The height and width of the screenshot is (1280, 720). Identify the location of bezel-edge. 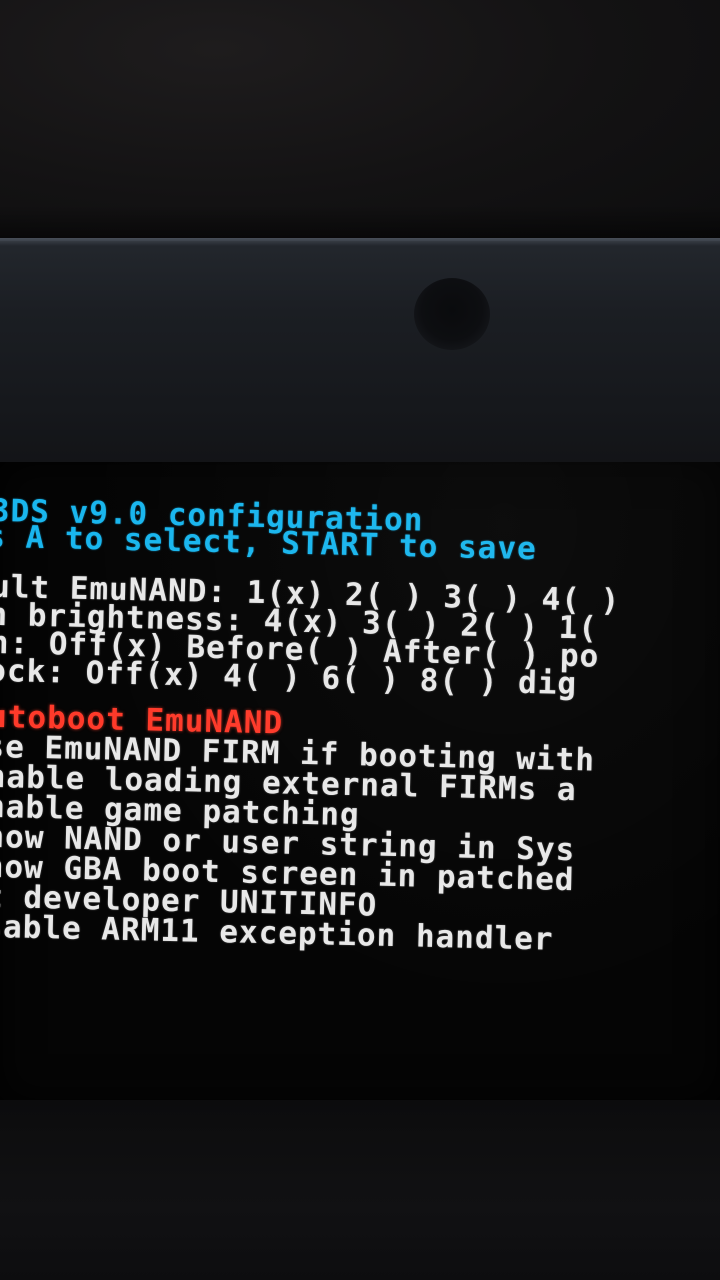
(360, 242).